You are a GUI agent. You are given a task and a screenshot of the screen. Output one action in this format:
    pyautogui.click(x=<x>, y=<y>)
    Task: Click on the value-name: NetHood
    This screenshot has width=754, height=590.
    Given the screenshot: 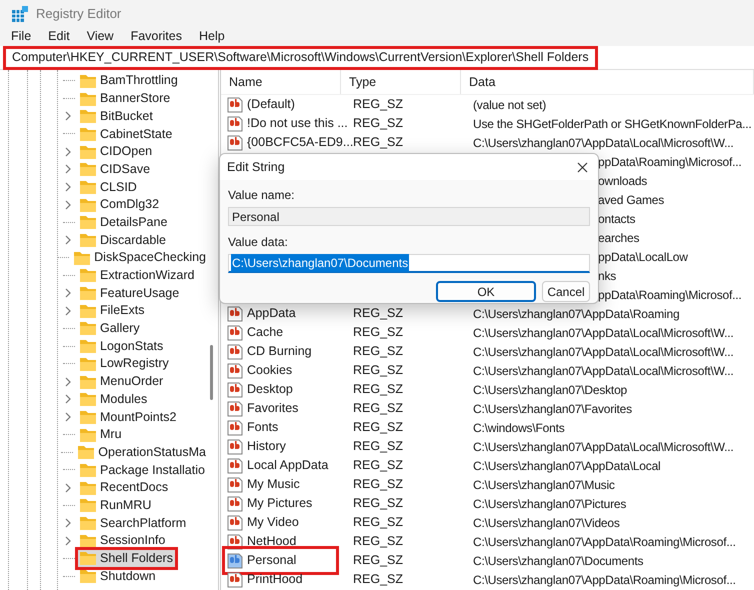 What is the action you would take?
    pyautogui.click(x=261, y=541)
    